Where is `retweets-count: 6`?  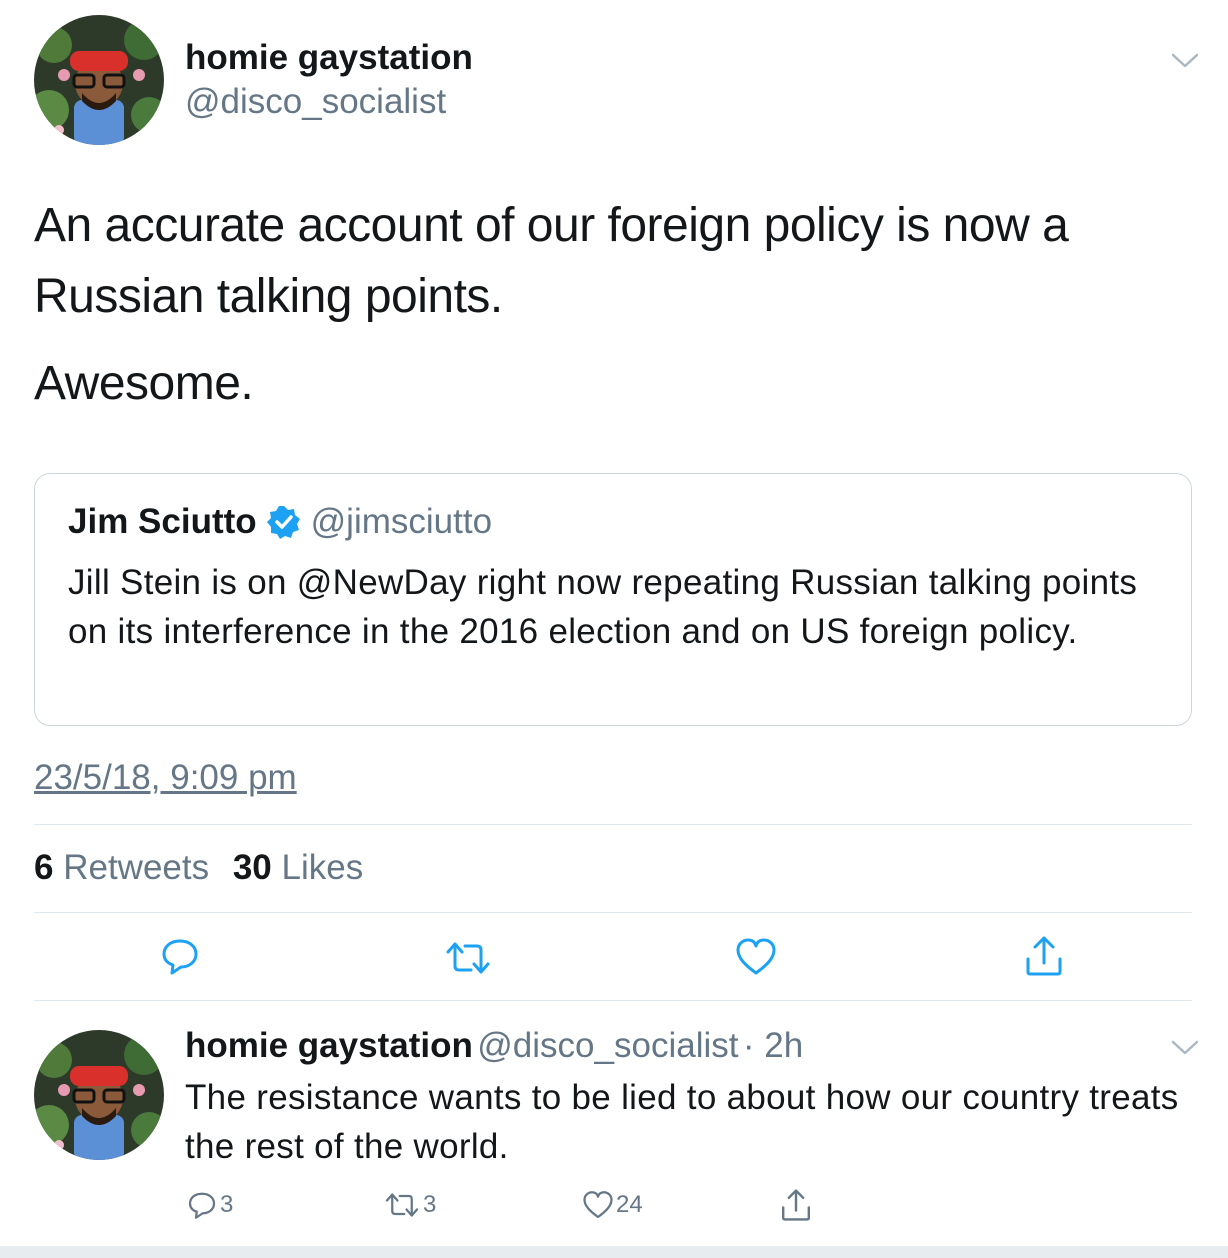 retweets-count: 6 is located at coordinates (43, 867).